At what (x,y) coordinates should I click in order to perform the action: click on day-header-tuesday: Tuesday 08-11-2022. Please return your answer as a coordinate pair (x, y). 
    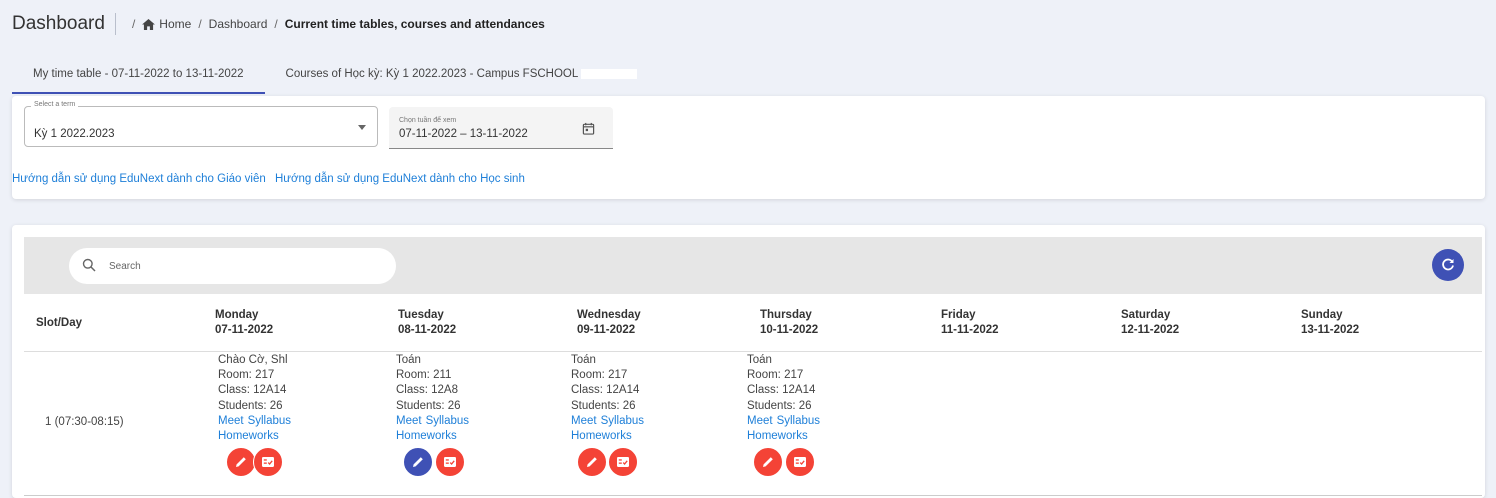
    Looking at the image, I should click on (427, 323).